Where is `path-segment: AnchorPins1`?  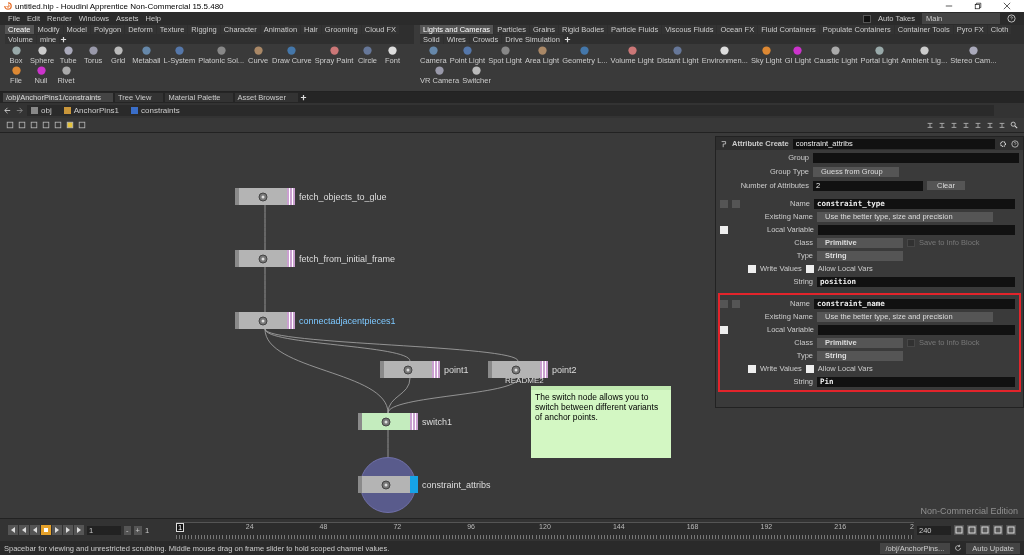 path-segment: AnchorPins1 is located at coordinates (93, 110).